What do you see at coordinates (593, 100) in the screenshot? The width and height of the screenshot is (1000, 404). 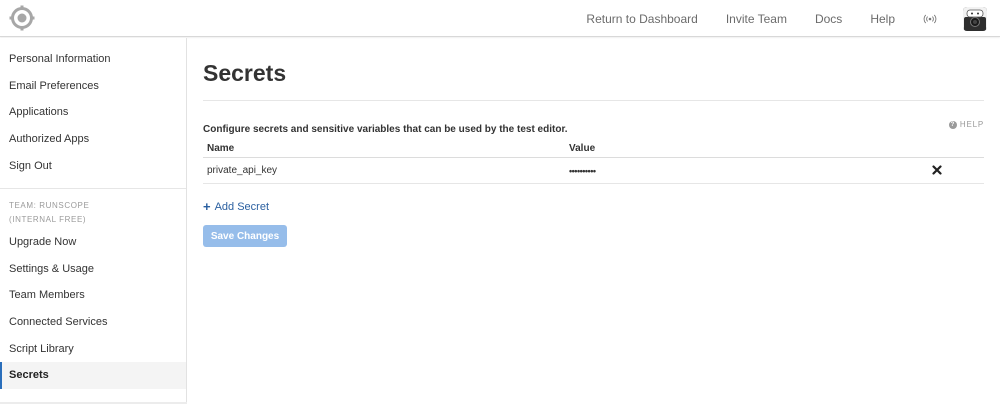 I see `title-divider` at bounding box center [593, 100].